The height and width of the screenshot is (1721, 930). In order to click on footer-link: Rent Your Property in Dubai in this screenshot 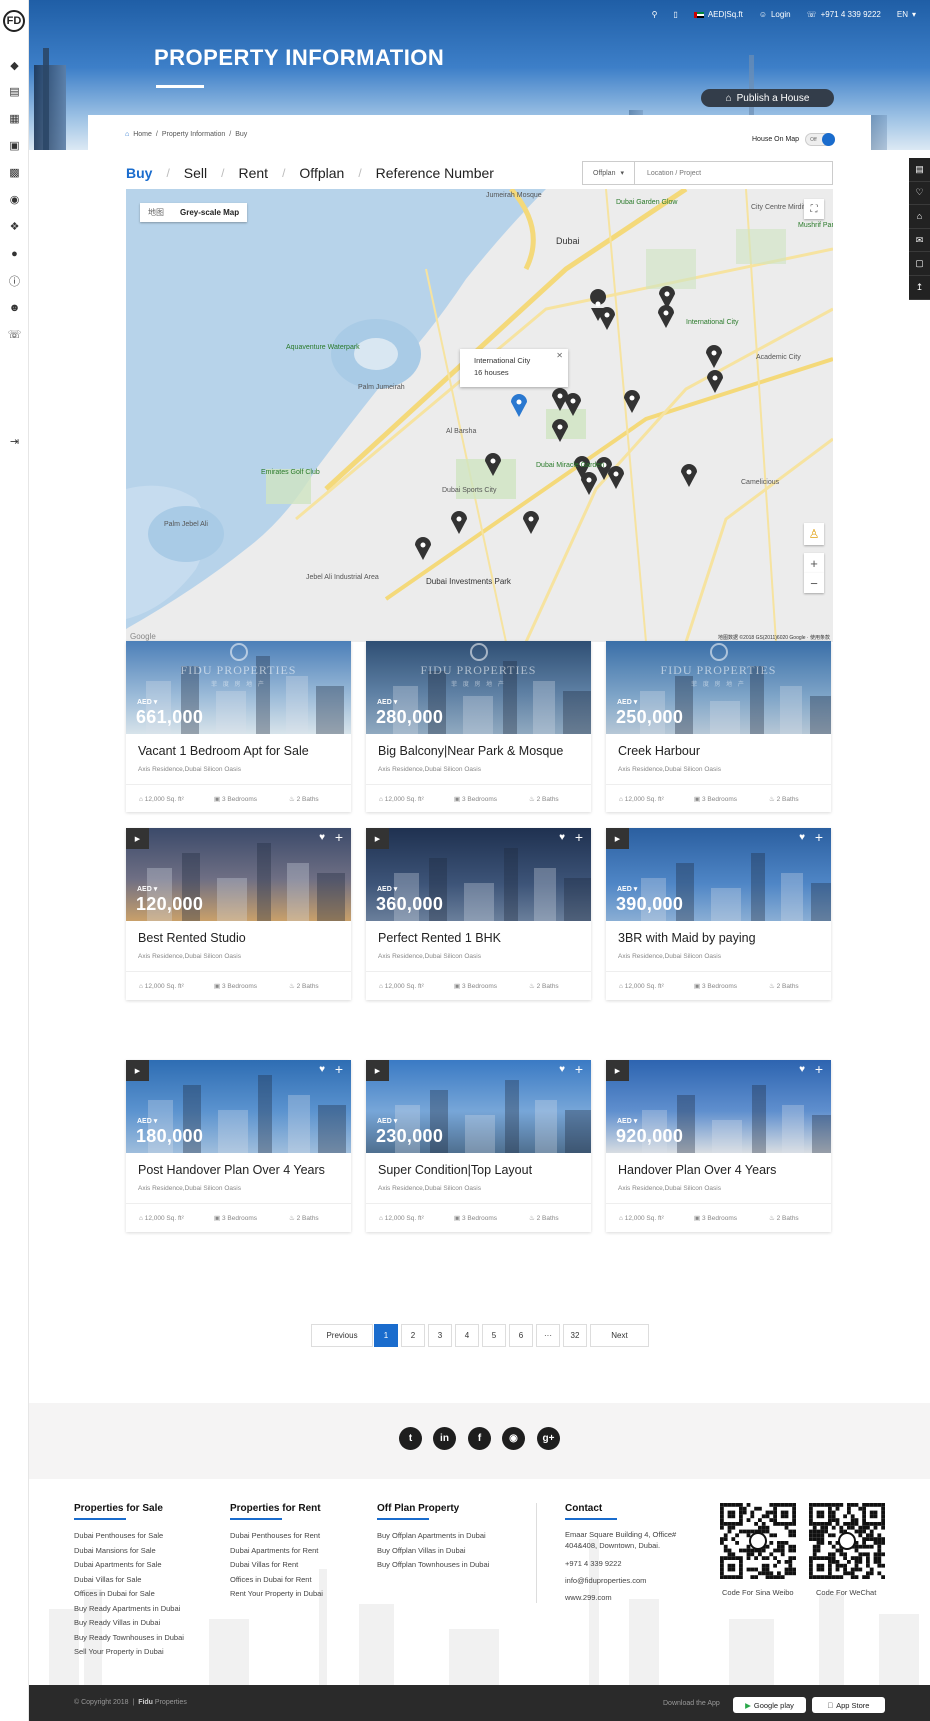, I will do `click(276, 1594)`.